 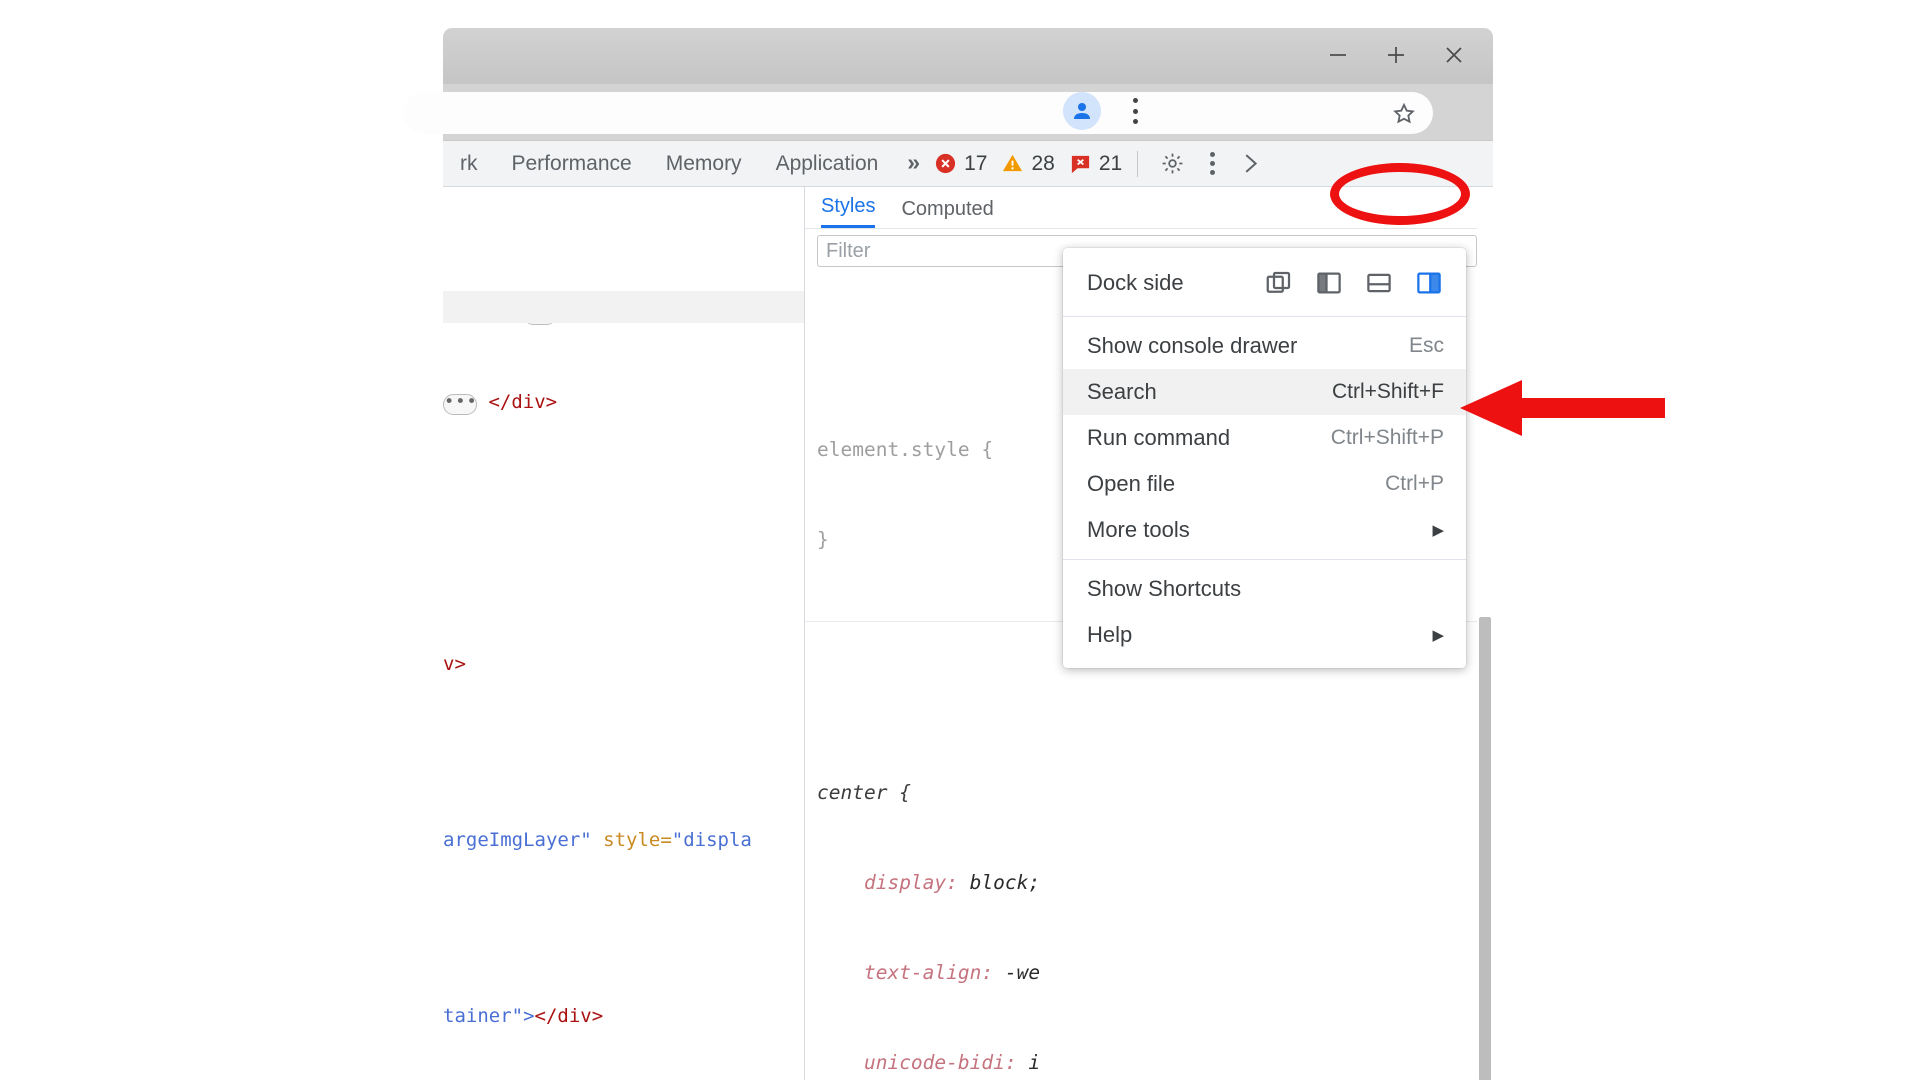 I want to click on menu-item-more-tools: More tools ▶, so click(x=1264, y=530).